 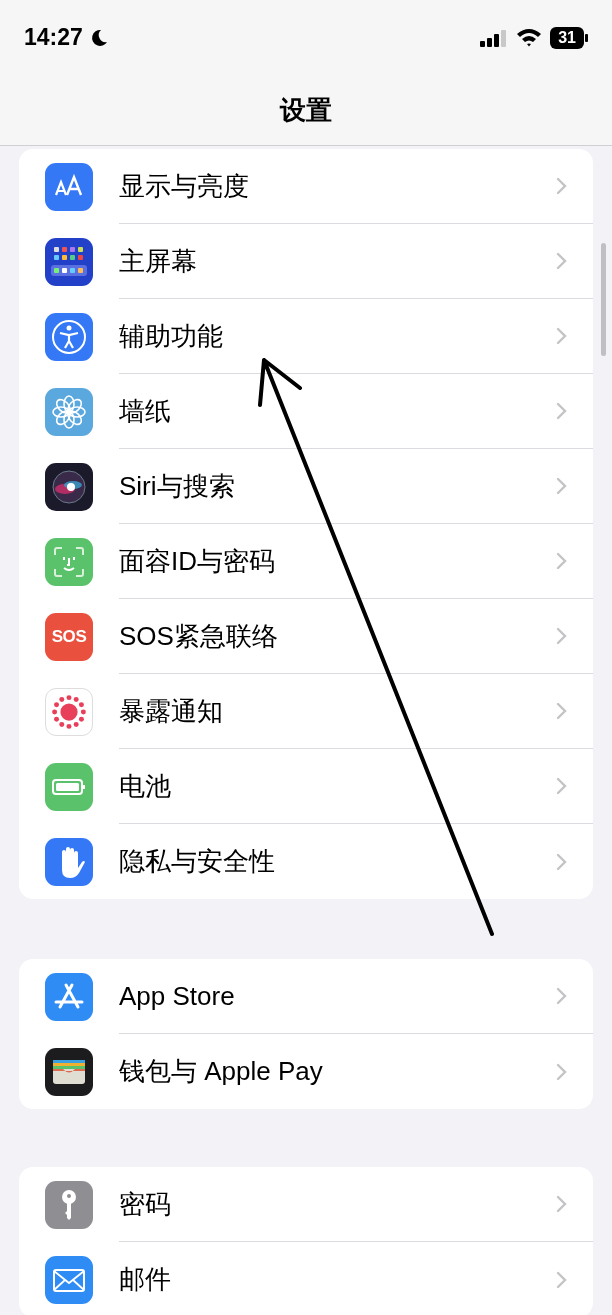 I want to click on accessibility-icon, so click(x=69, y=336).